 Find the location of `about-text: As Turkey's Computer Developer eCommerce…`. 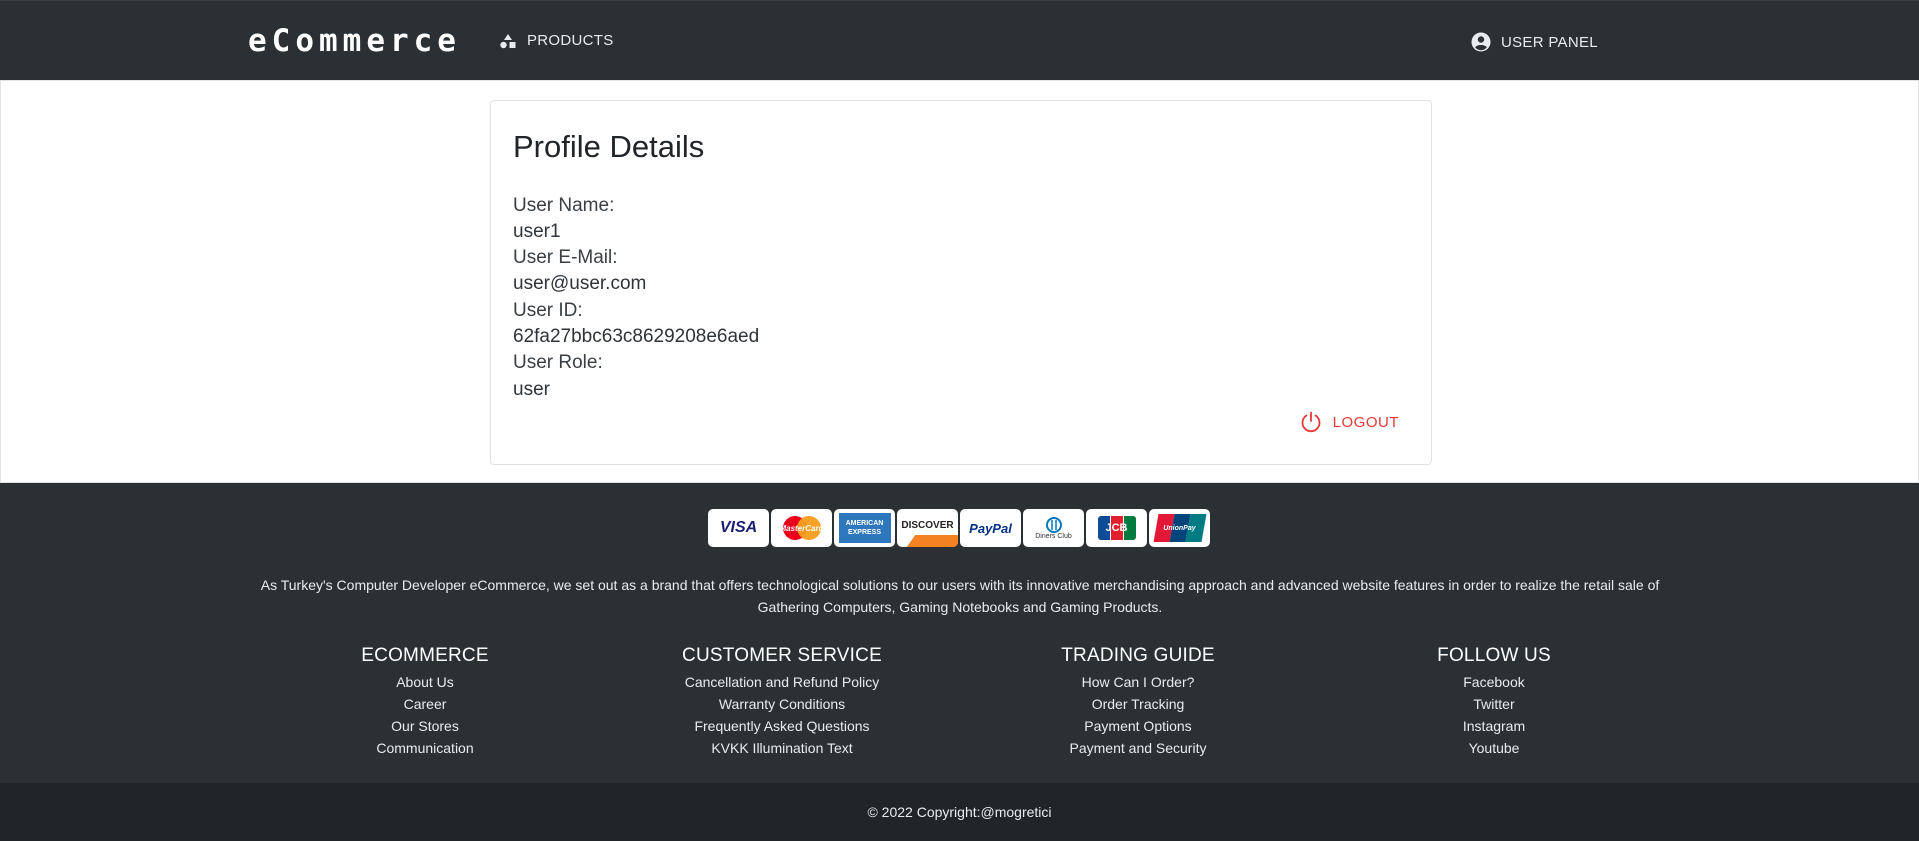

about-text: As Turkey's Computer Developer eCommerce… is located at coordinates (960, 596).